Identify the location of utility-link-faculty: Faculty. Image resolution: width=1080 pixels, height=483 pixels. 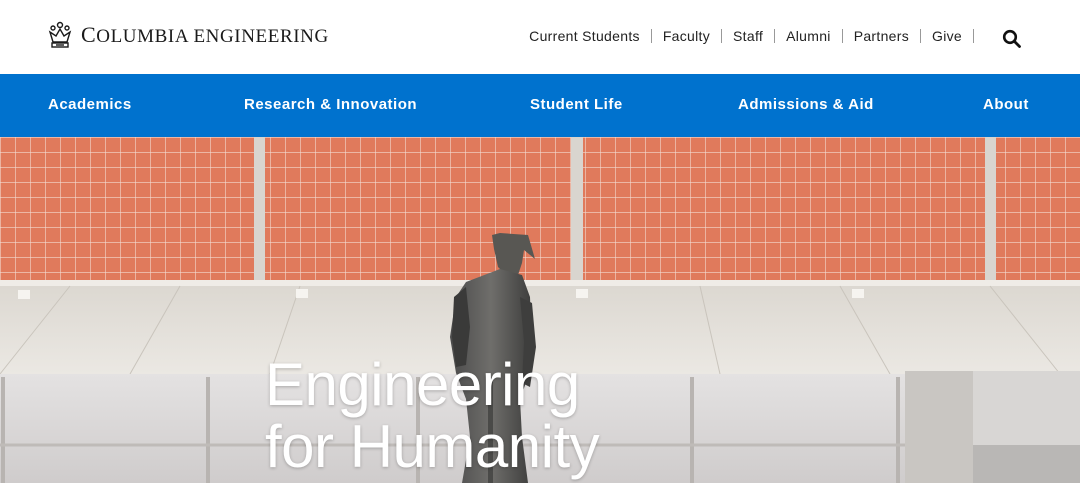
(686, 36).